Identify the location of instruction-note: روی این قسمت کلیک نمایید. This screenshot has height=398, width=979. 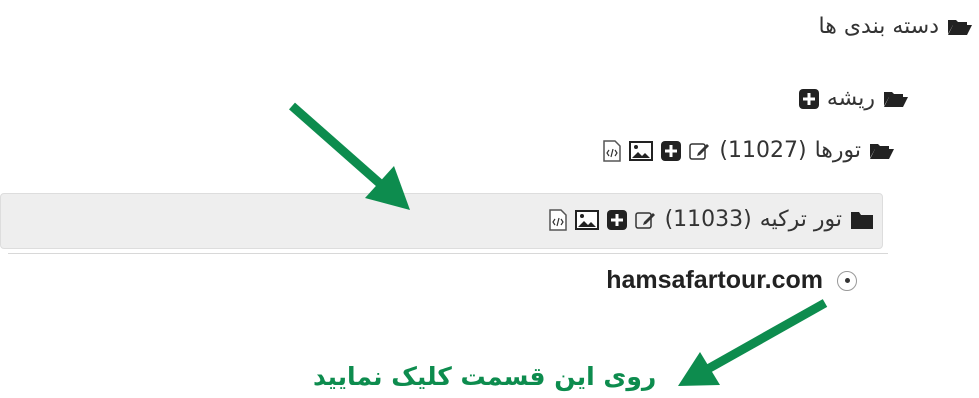
(485, 376).